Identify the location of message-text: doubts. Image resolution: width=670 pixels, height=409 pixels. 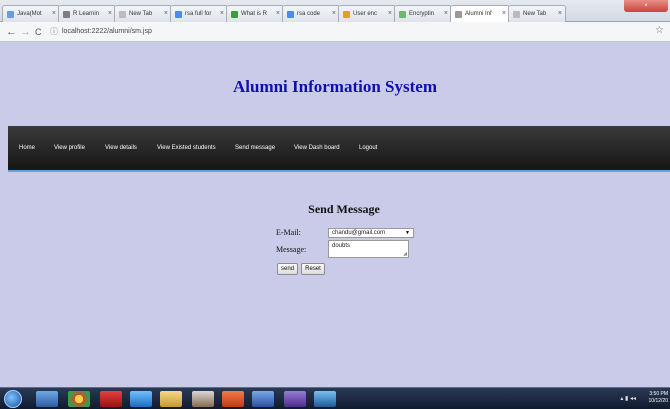
(341, 246).